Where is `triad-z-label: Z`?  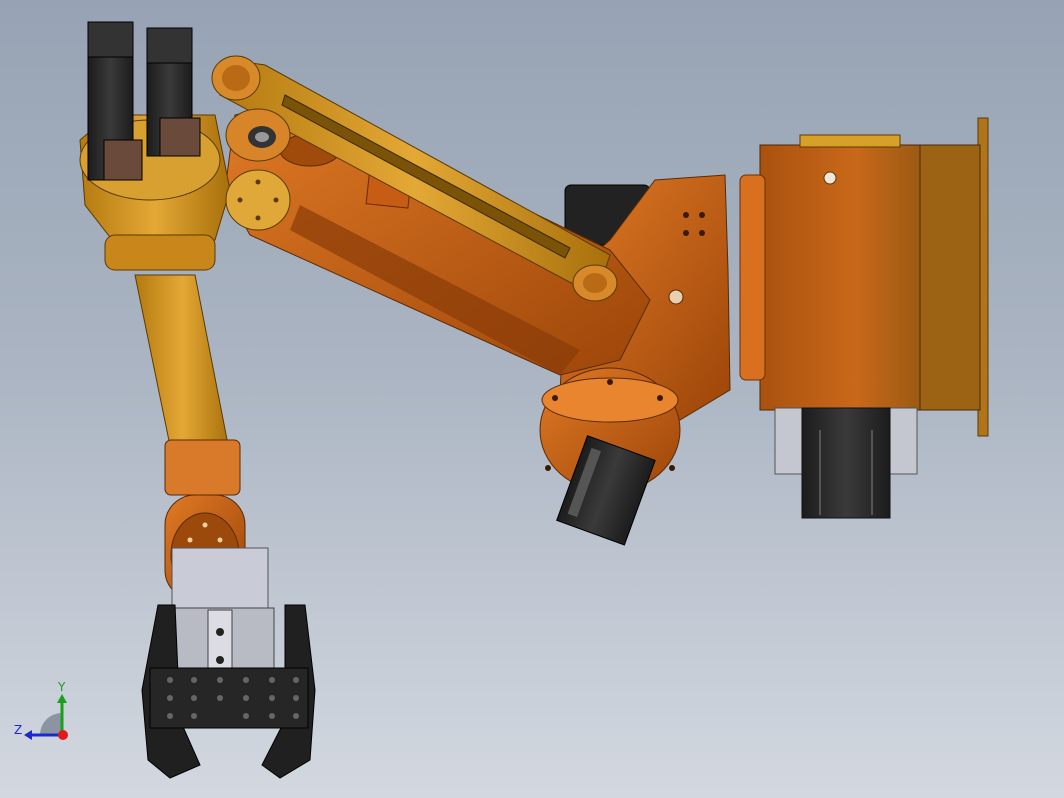 triad-z-label: Z is located at coordinates (18, 730).